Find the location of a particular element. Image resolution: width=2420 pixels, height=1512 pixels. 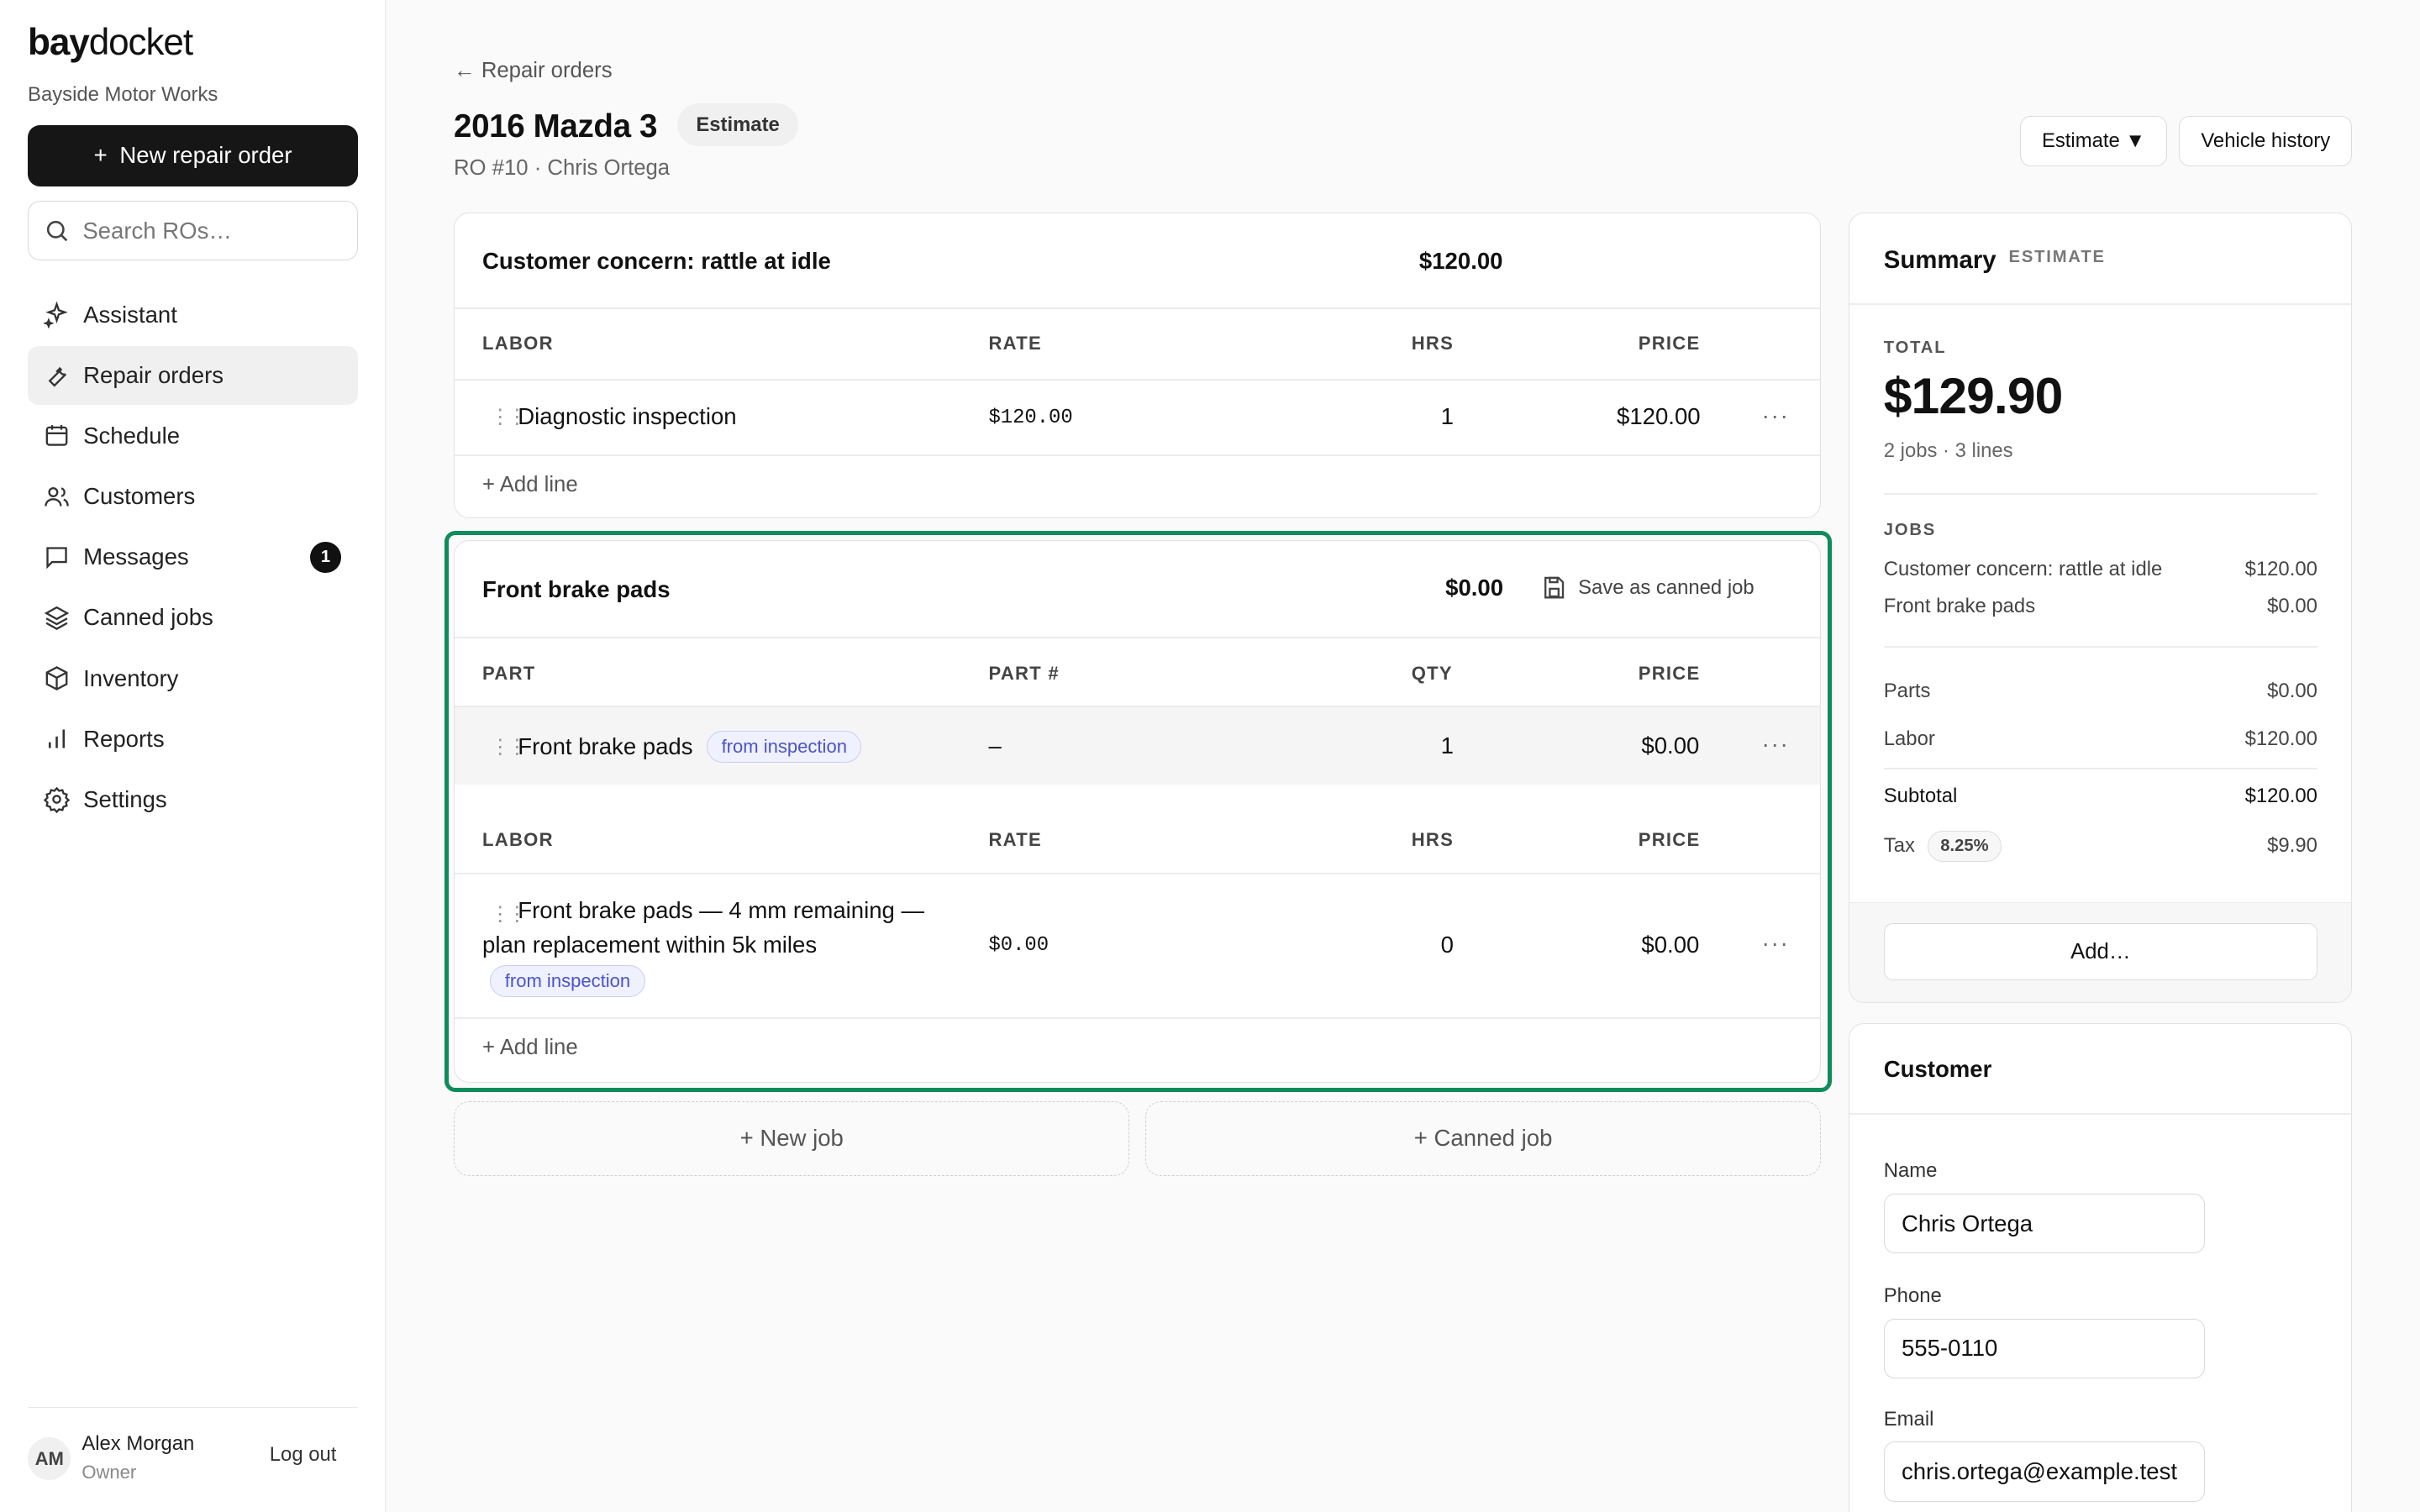

phone-label: Phone is located at coordinates (1913, 1296).